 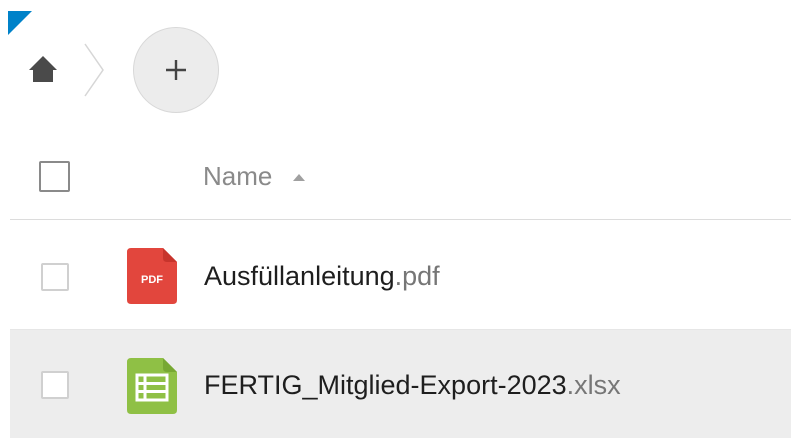 I want to click on sort-by-name-header: Name, so click(x=254, y=176).